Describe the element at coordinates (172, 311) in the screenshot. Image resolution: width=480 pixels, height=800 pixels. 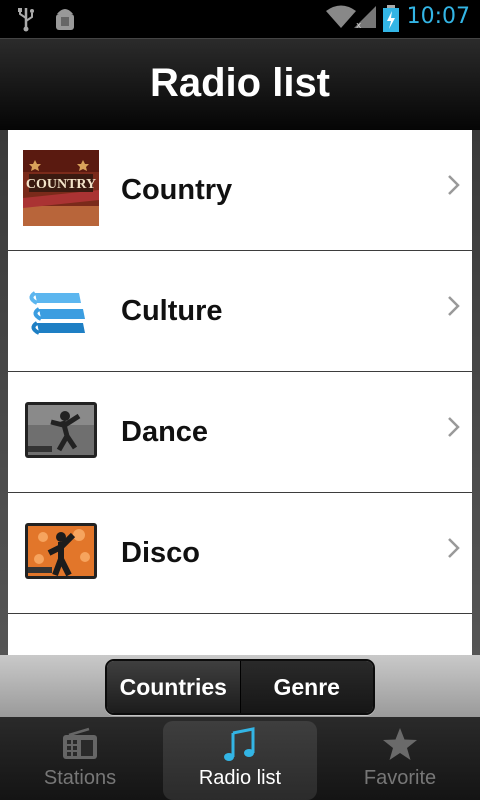
I see `list-item-label: Culture` at that location.